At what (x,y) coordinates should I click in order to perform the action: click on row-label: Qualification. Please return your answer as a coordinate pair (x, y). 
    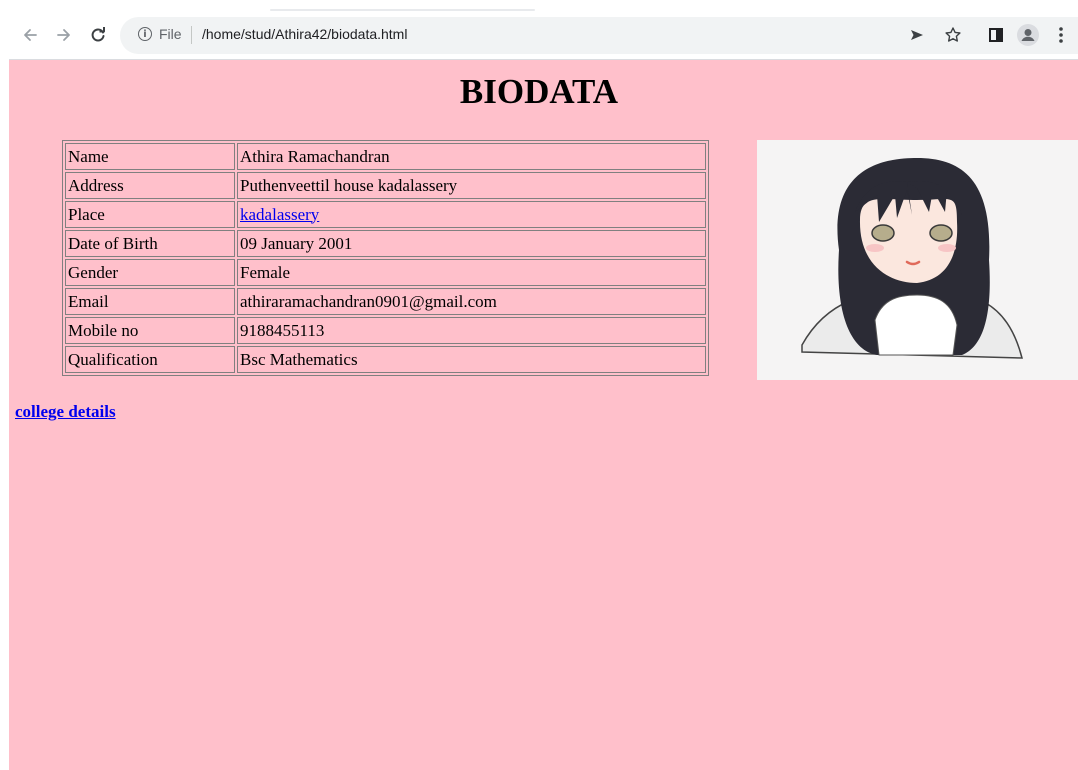
    Looking at the image, I should click on (150, 359).